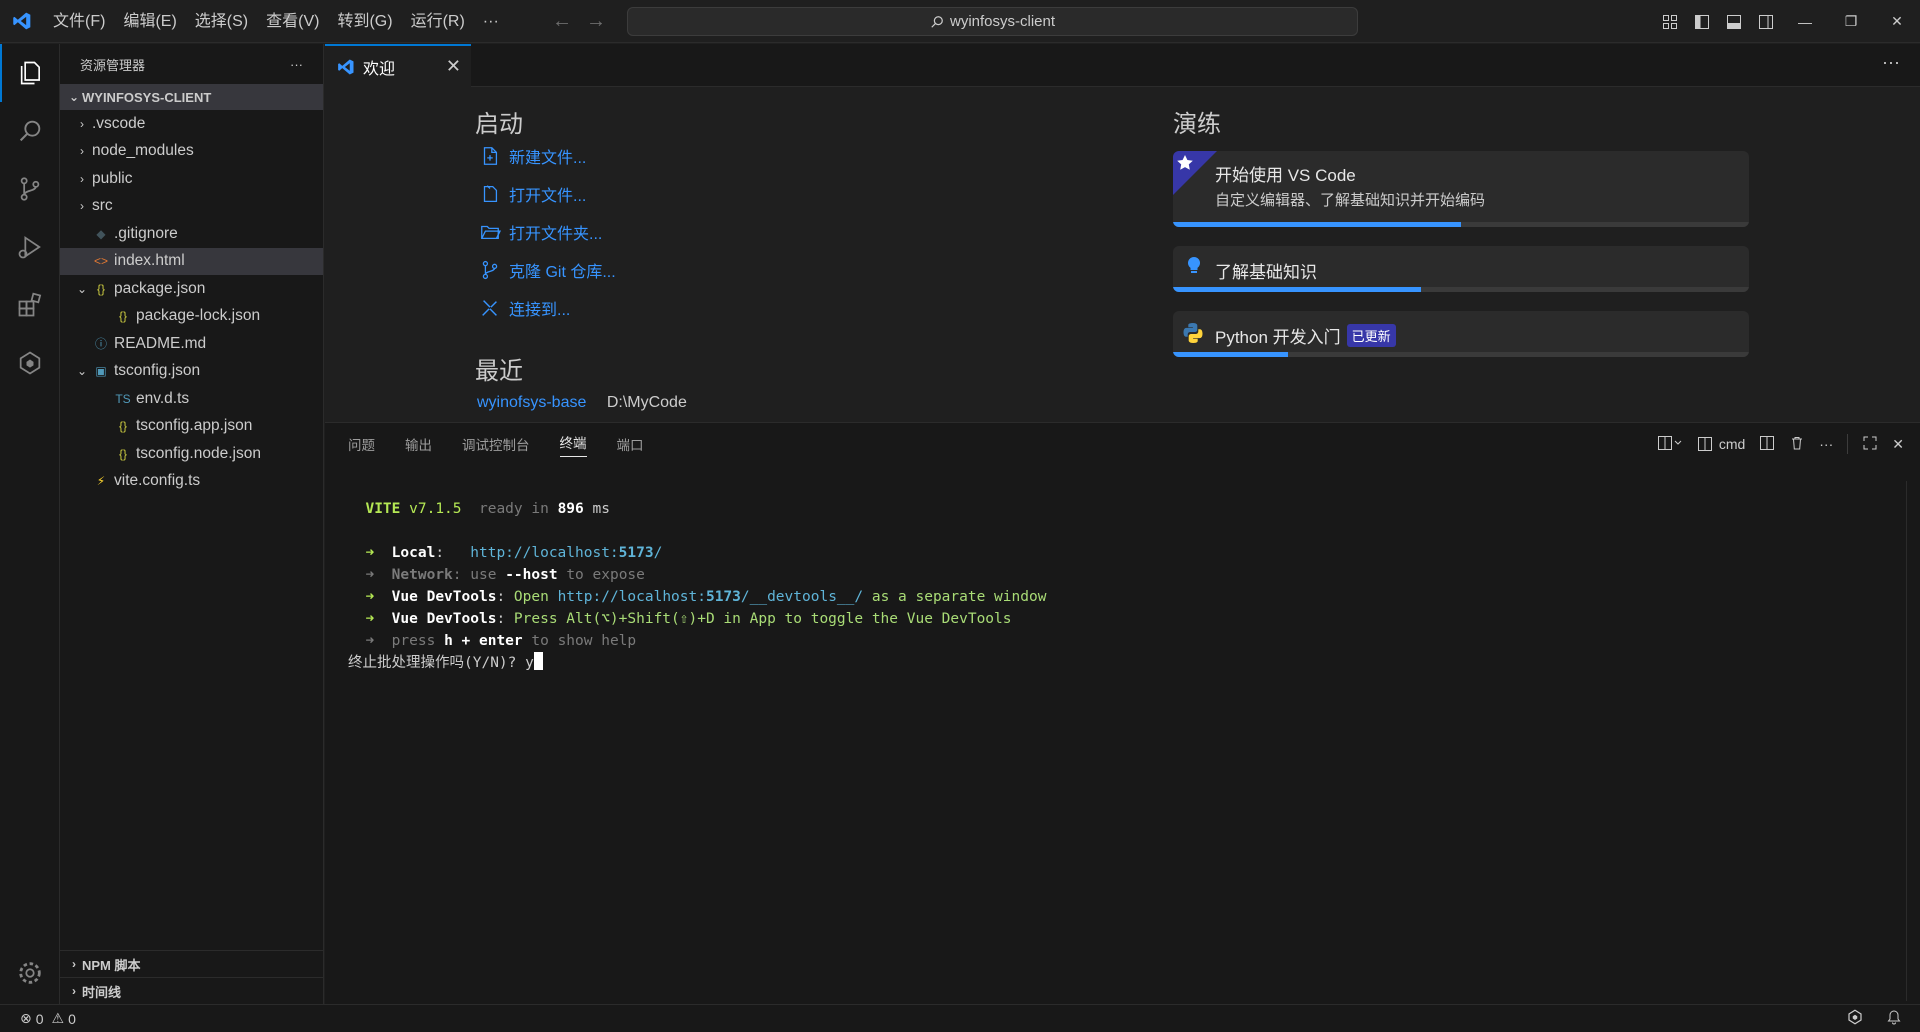 This screenshot has width=1920, height=1032. What do you see at coordinates (1670, 21) in the screenshot?
I see `customize-layout-icon` at bounding box center [1670, 21].